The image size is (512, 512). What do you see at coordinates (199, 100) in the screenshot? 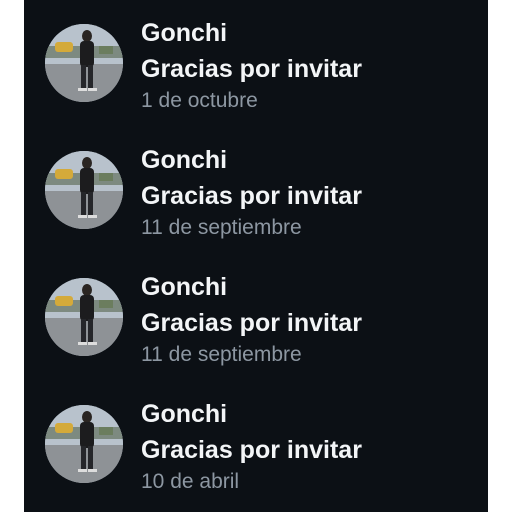
I see `notification-date: 1 de octubre` at bounding box center [199, 100].